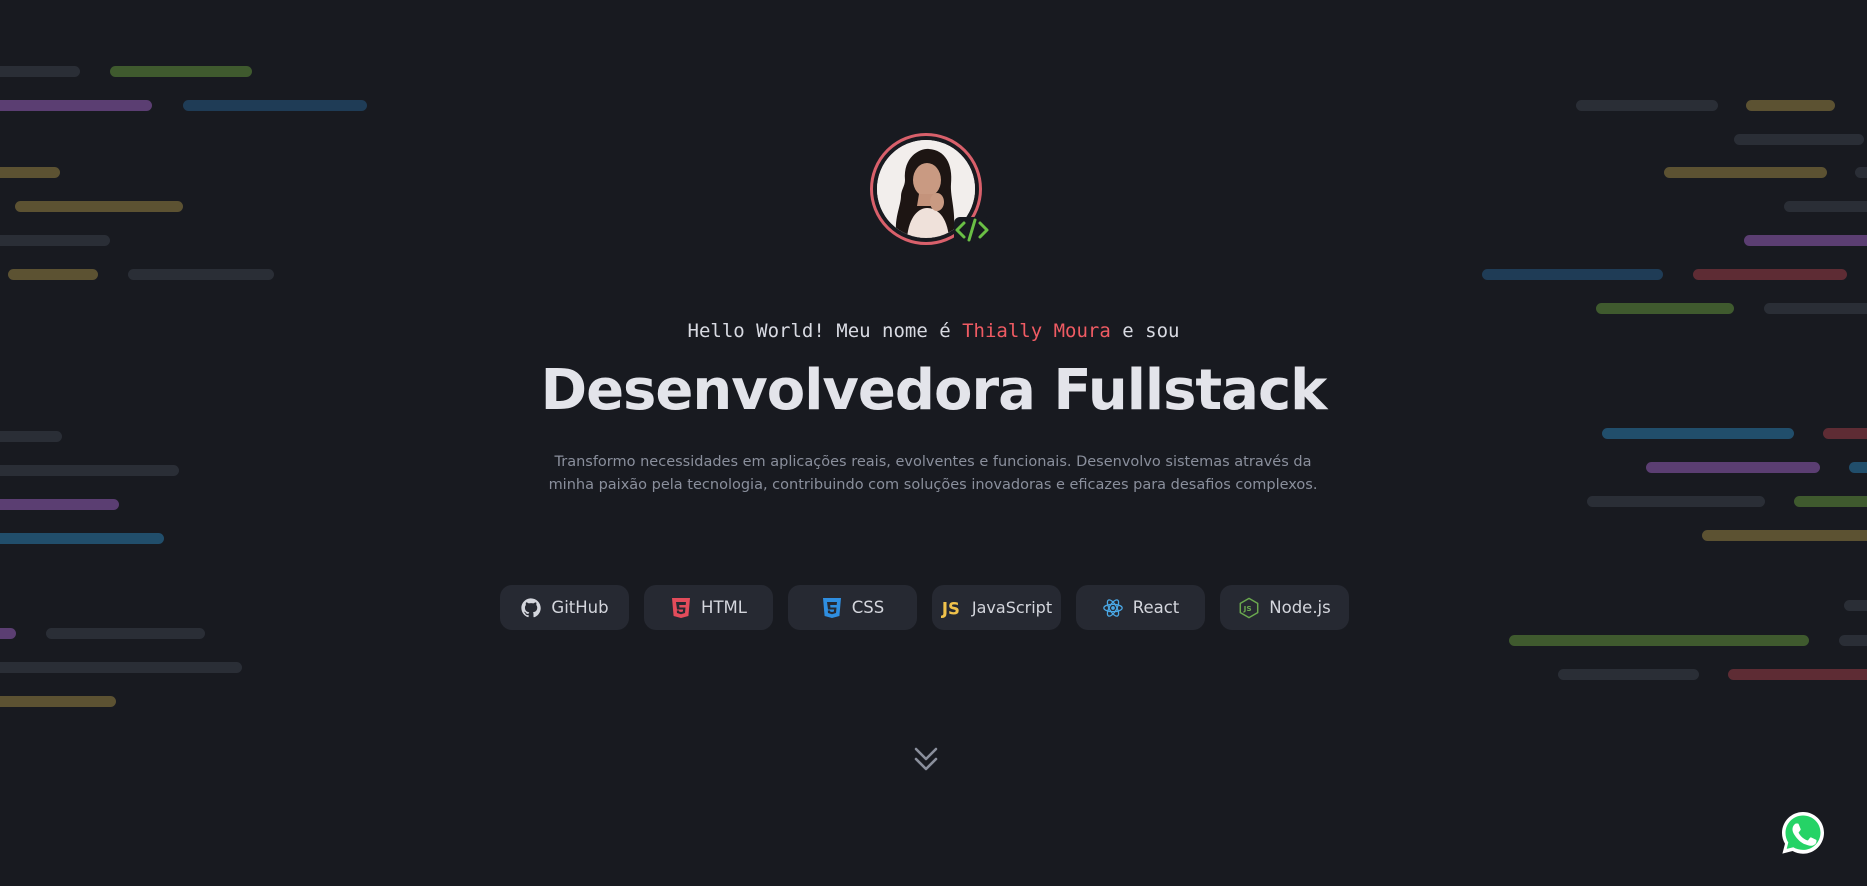  I want to click on tech-button-github: GitHub, so click(564, 607).